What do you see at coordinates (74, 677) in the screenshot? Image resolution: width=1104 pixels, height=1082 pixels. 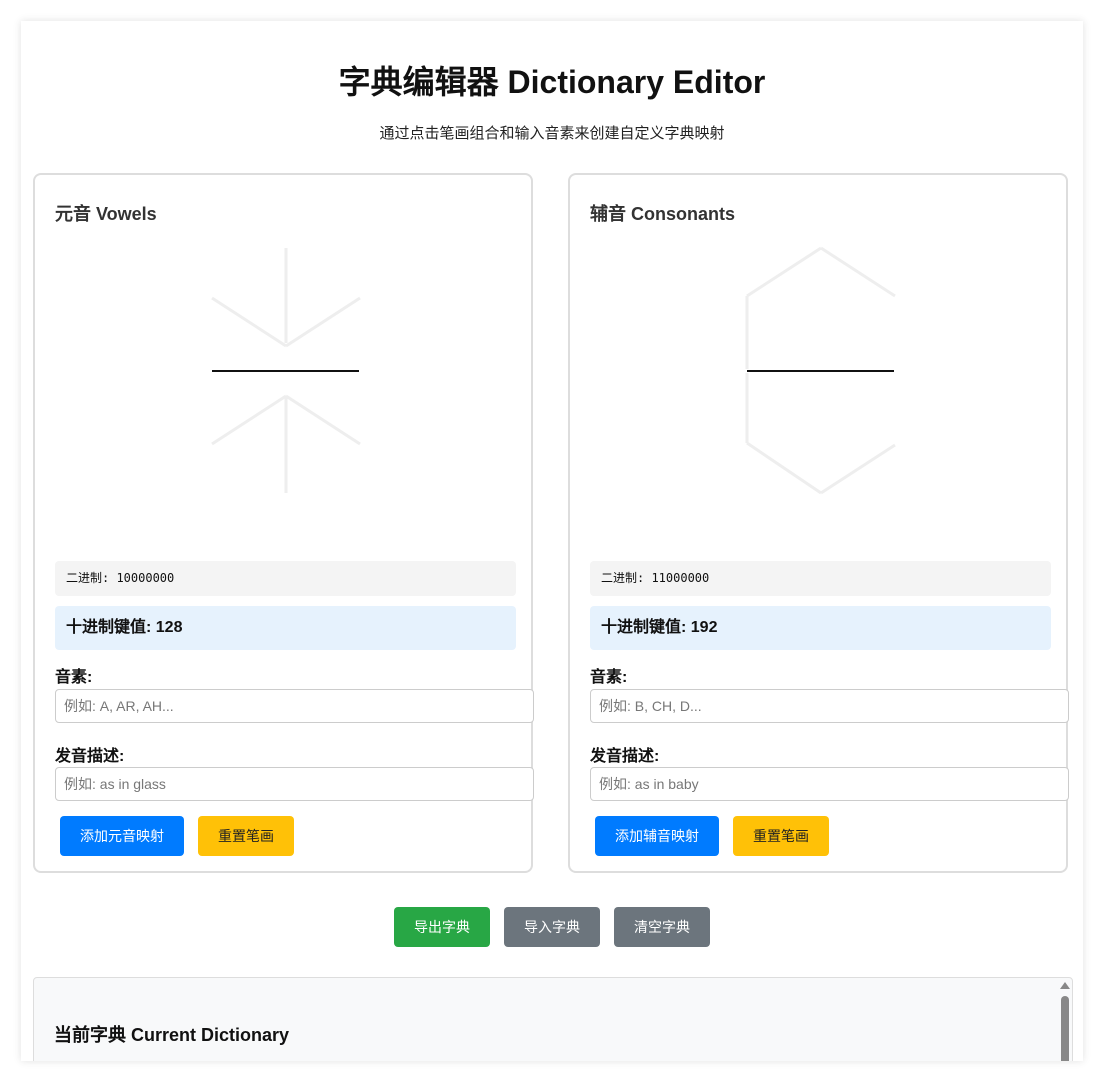 I see `vowel-phoneme-label: 音素:` at bounding box center [74, 677].